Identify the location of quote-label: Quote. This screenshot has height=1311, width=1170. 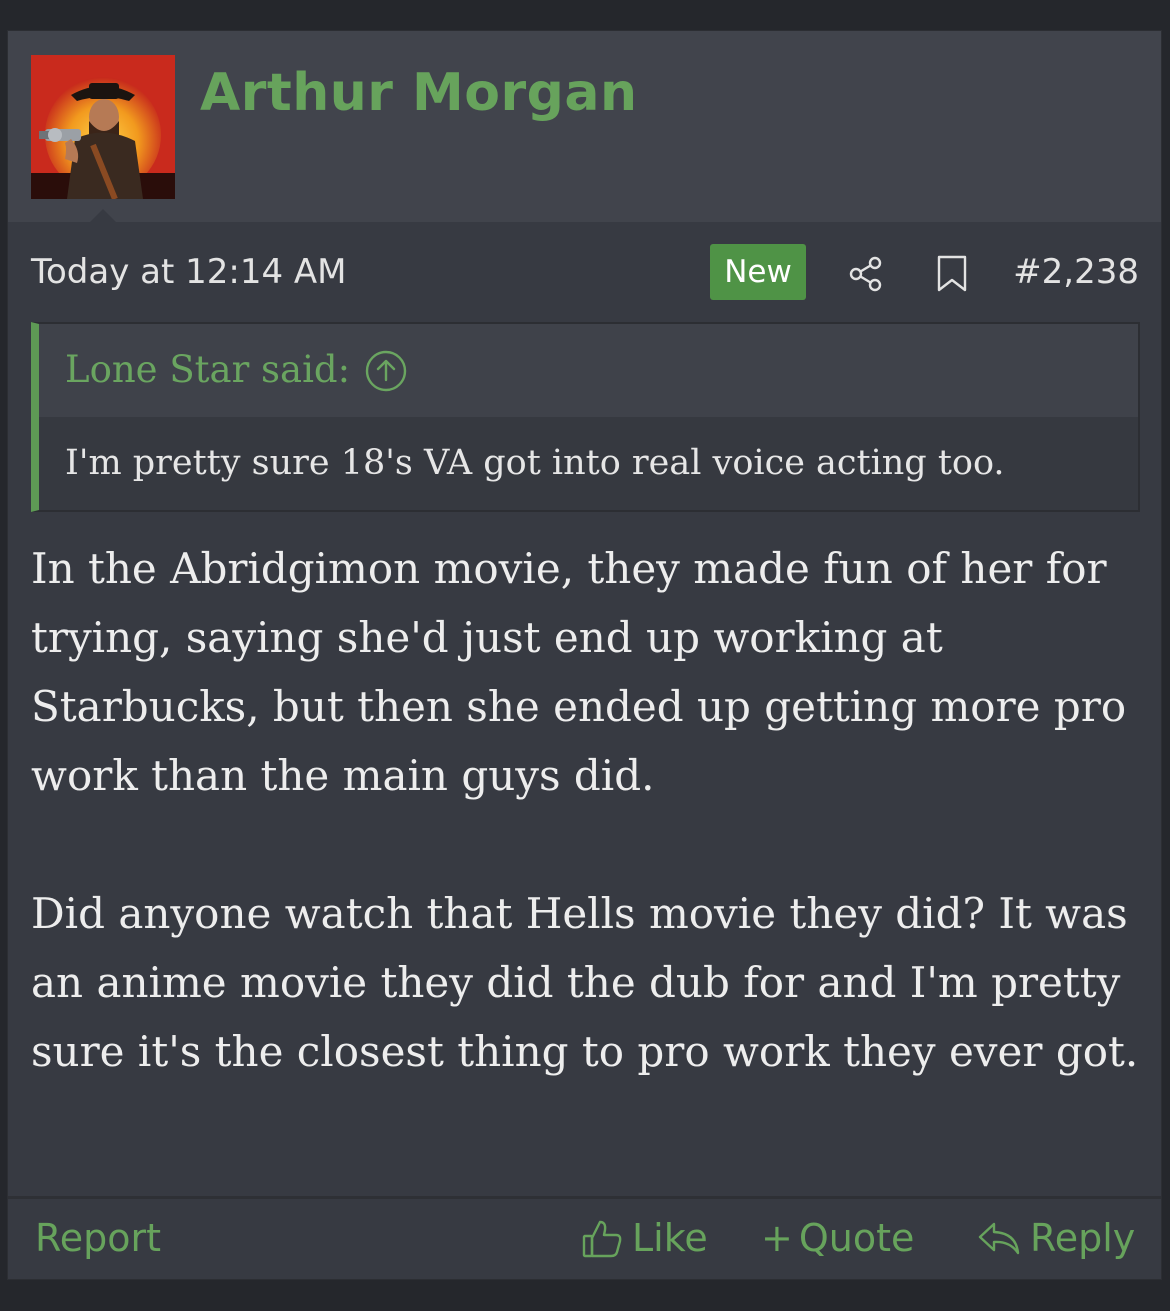
(856, 1238).